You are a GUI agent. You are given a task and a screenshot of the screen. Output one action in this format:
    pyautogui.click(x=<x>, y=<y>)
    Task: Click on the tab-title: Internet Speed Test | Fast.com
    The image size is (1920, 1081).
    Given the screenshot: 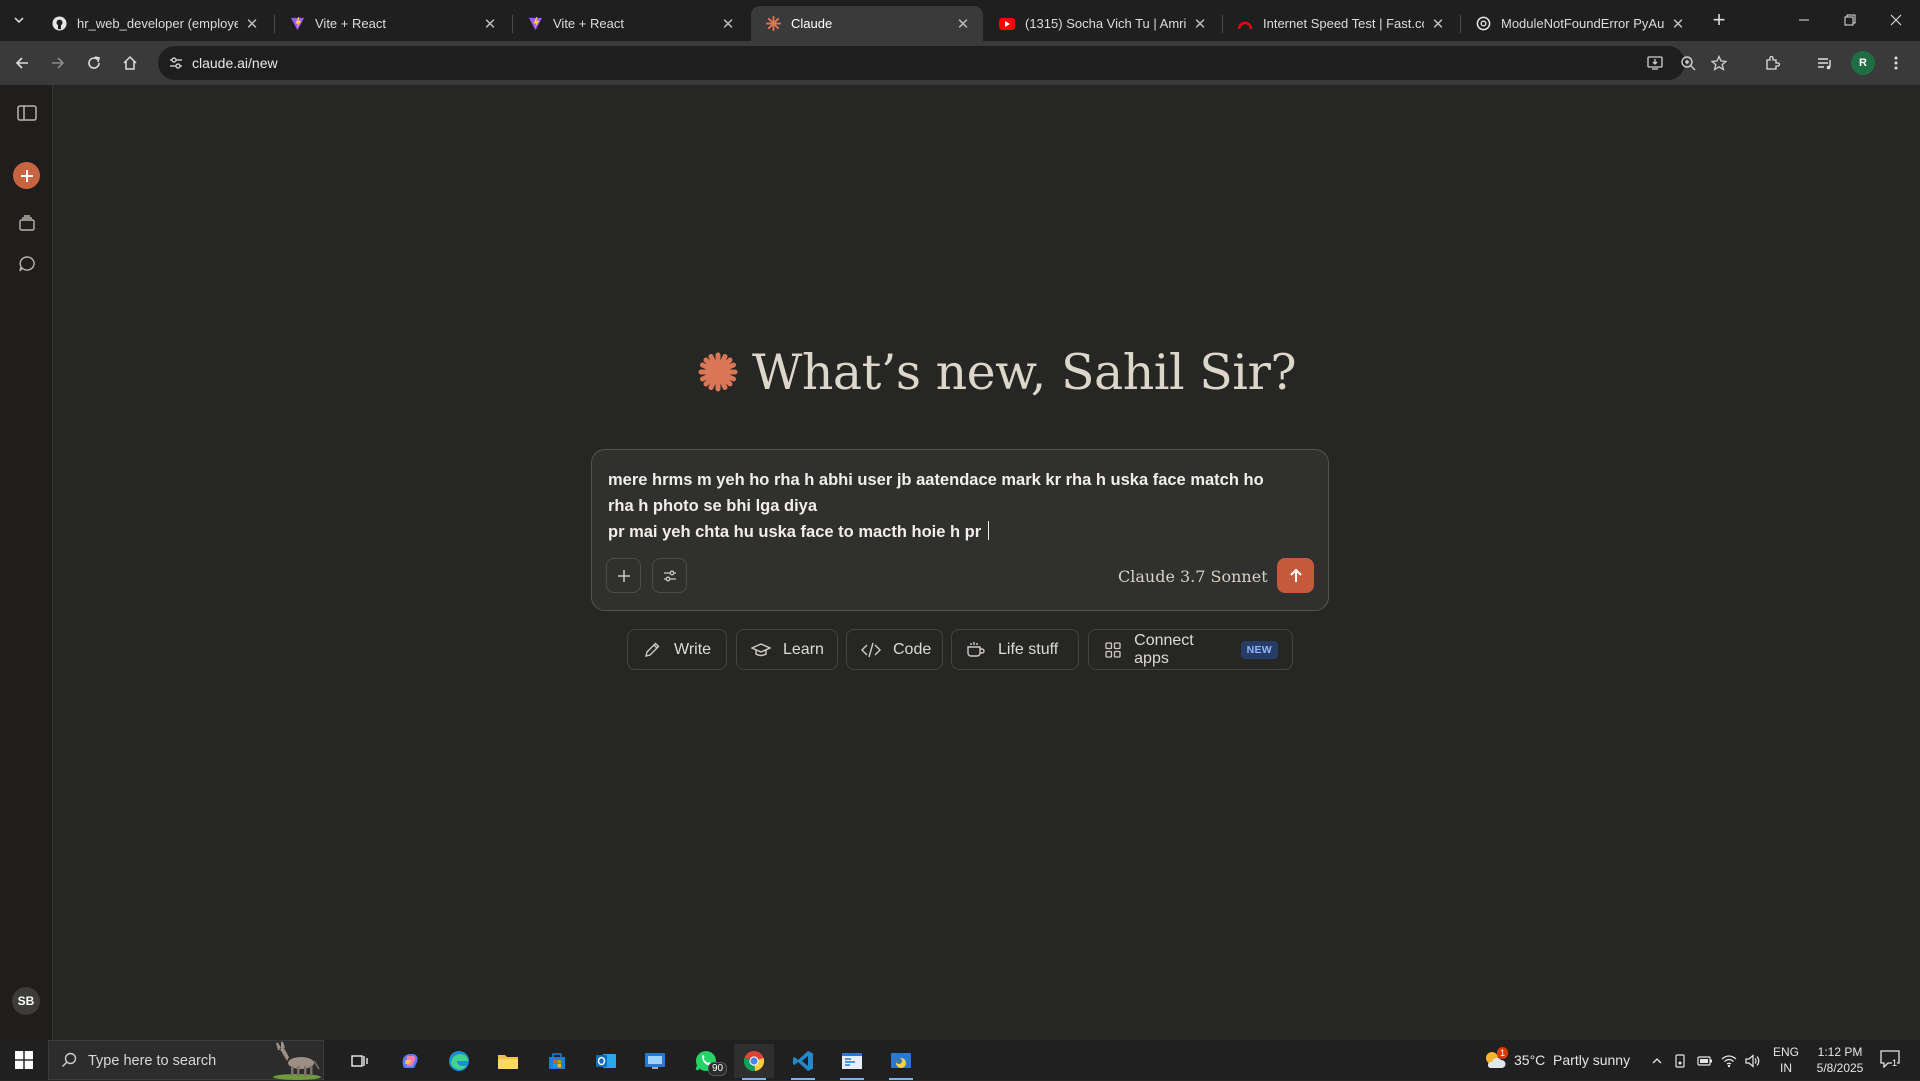 What is the action you would take?
    pyautogui.click(x=1343, y=23)
    